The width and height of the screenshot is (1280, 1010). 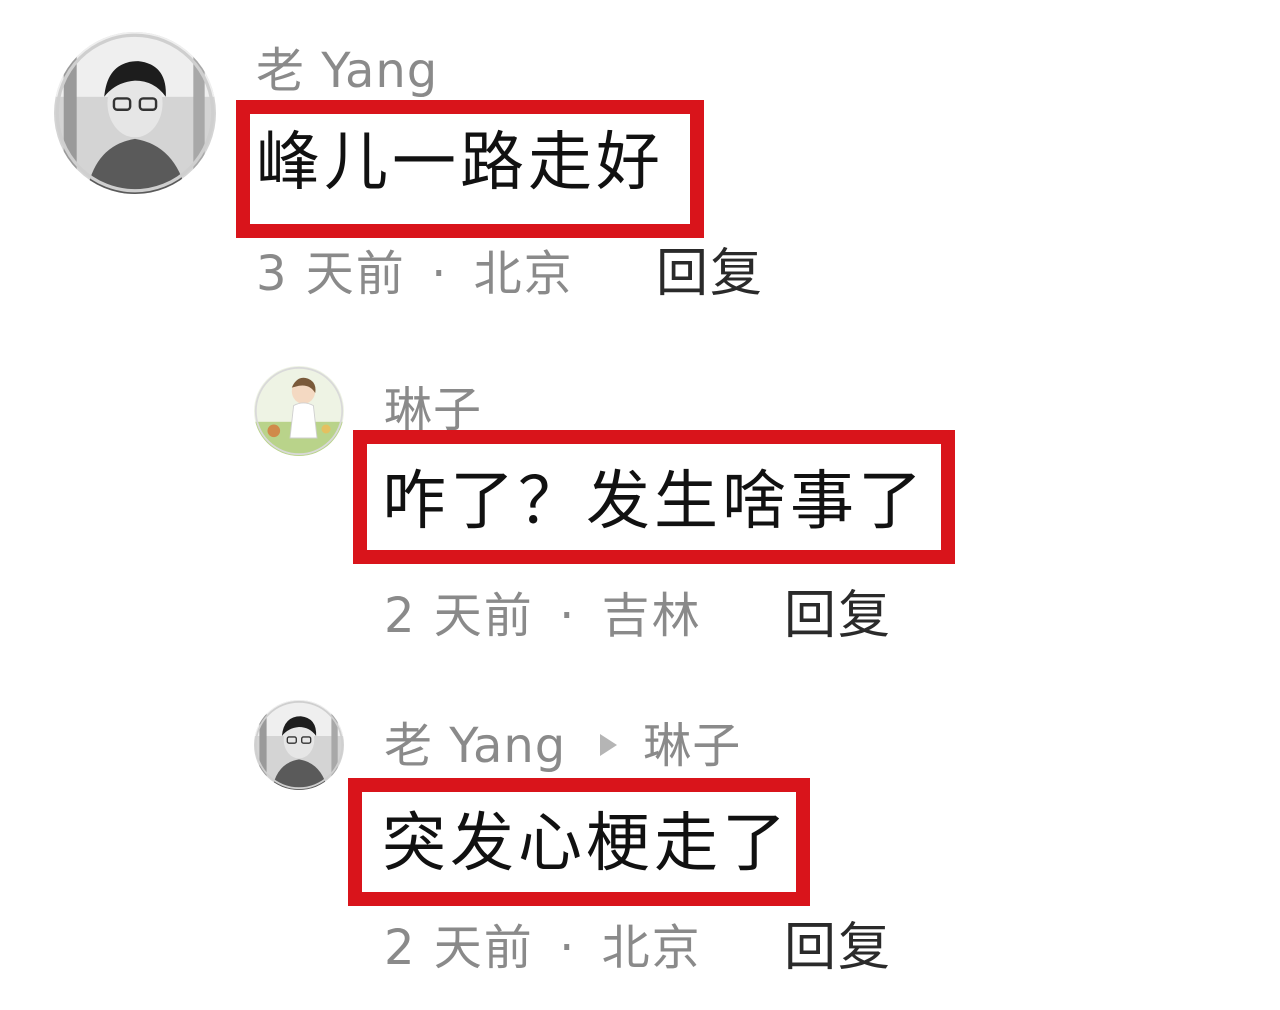 I want to click on comment-author-line: 老 Yang 琳子, so click(x=562, y=746).